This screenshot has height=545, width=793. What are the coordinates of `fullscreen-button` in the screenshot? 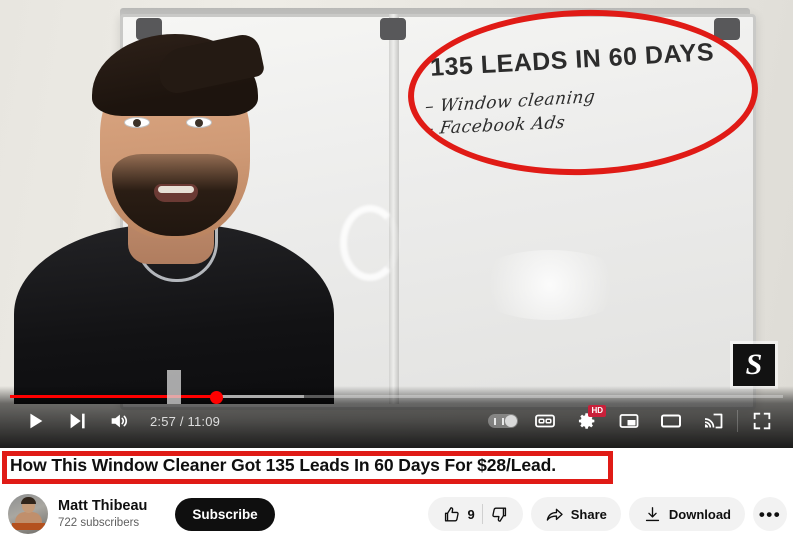 It's located at (762, 421).